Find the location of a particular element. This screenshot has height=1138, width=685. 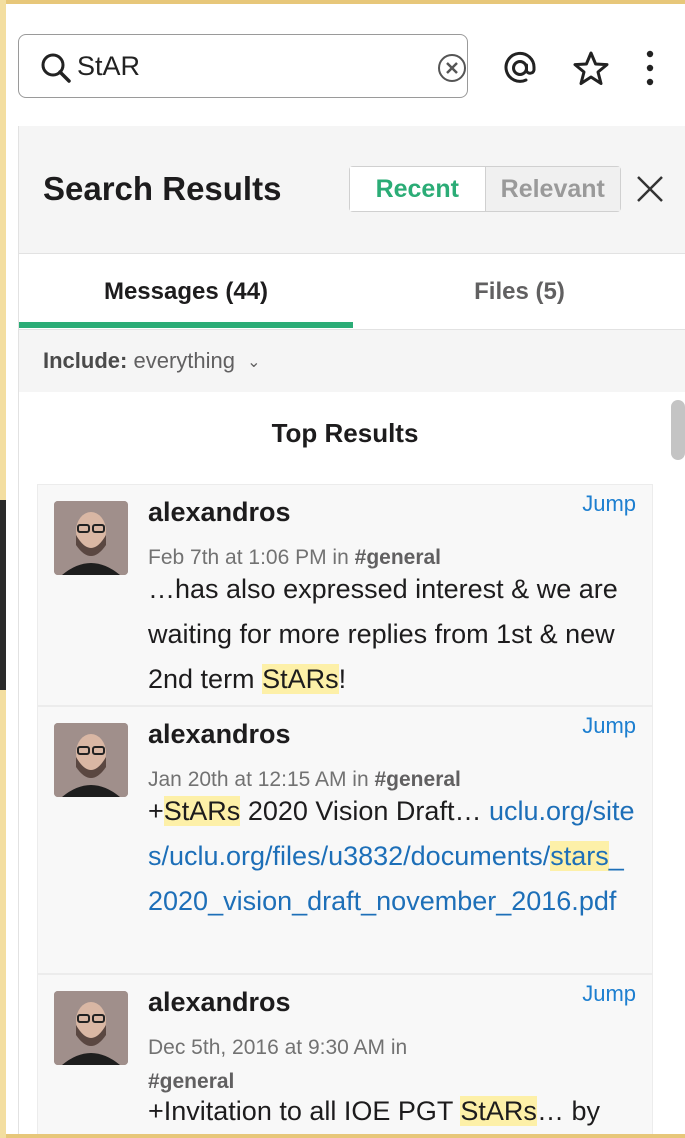

panel-title: Search Results is located at coordinates (162, 188).